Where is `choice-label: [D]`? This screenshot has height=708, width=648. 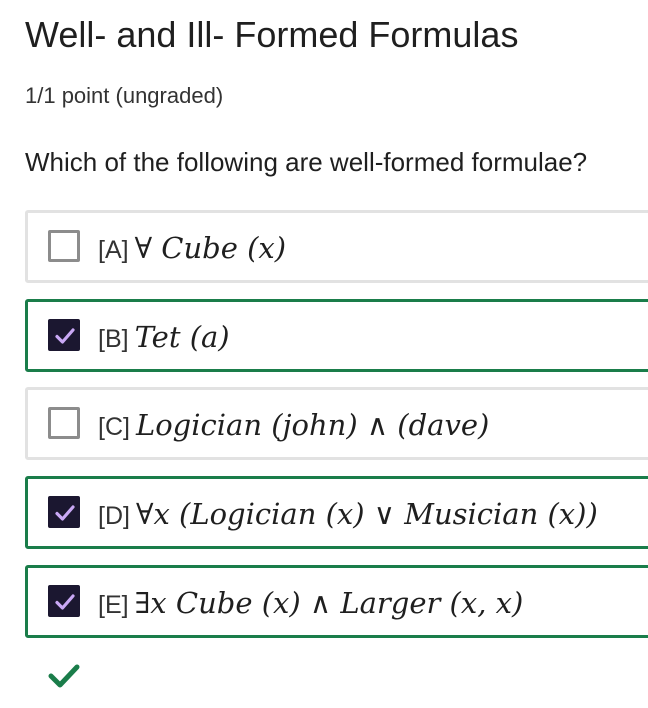 choice-label: [D] is located at coordinates (114, 516).